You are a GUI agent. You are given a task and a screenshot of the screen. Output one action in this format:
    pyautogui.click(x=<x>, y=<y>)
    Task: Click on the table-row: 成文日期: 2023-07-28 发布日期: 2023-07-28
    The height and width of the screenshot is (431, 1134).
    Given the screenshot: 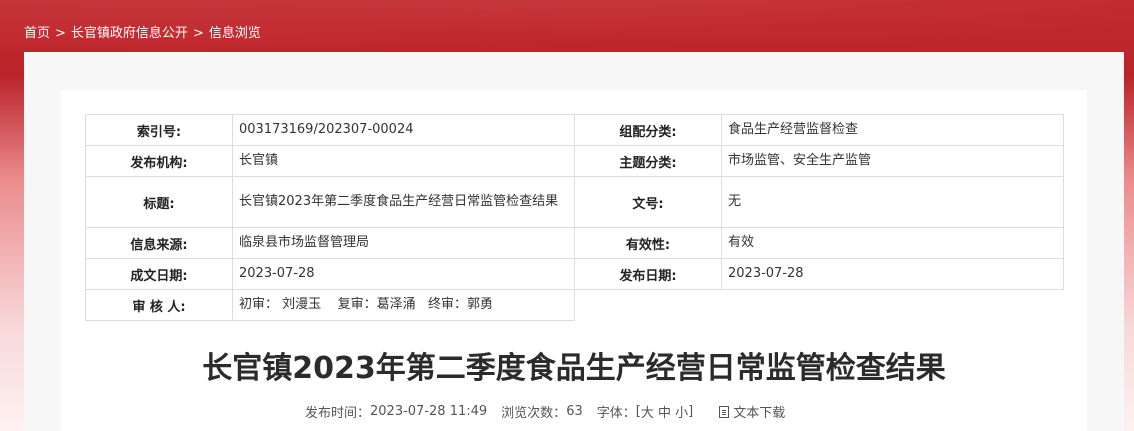 What is the action you would take?
    pyautogui.click(x=574, y=274)
    